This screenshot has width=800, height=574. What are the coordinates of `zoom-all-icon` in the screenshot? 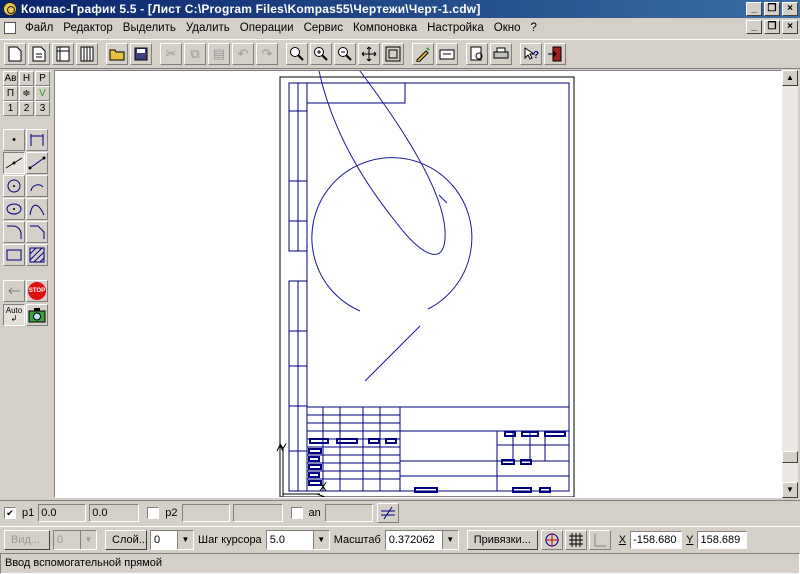 It's located at (393, 54).